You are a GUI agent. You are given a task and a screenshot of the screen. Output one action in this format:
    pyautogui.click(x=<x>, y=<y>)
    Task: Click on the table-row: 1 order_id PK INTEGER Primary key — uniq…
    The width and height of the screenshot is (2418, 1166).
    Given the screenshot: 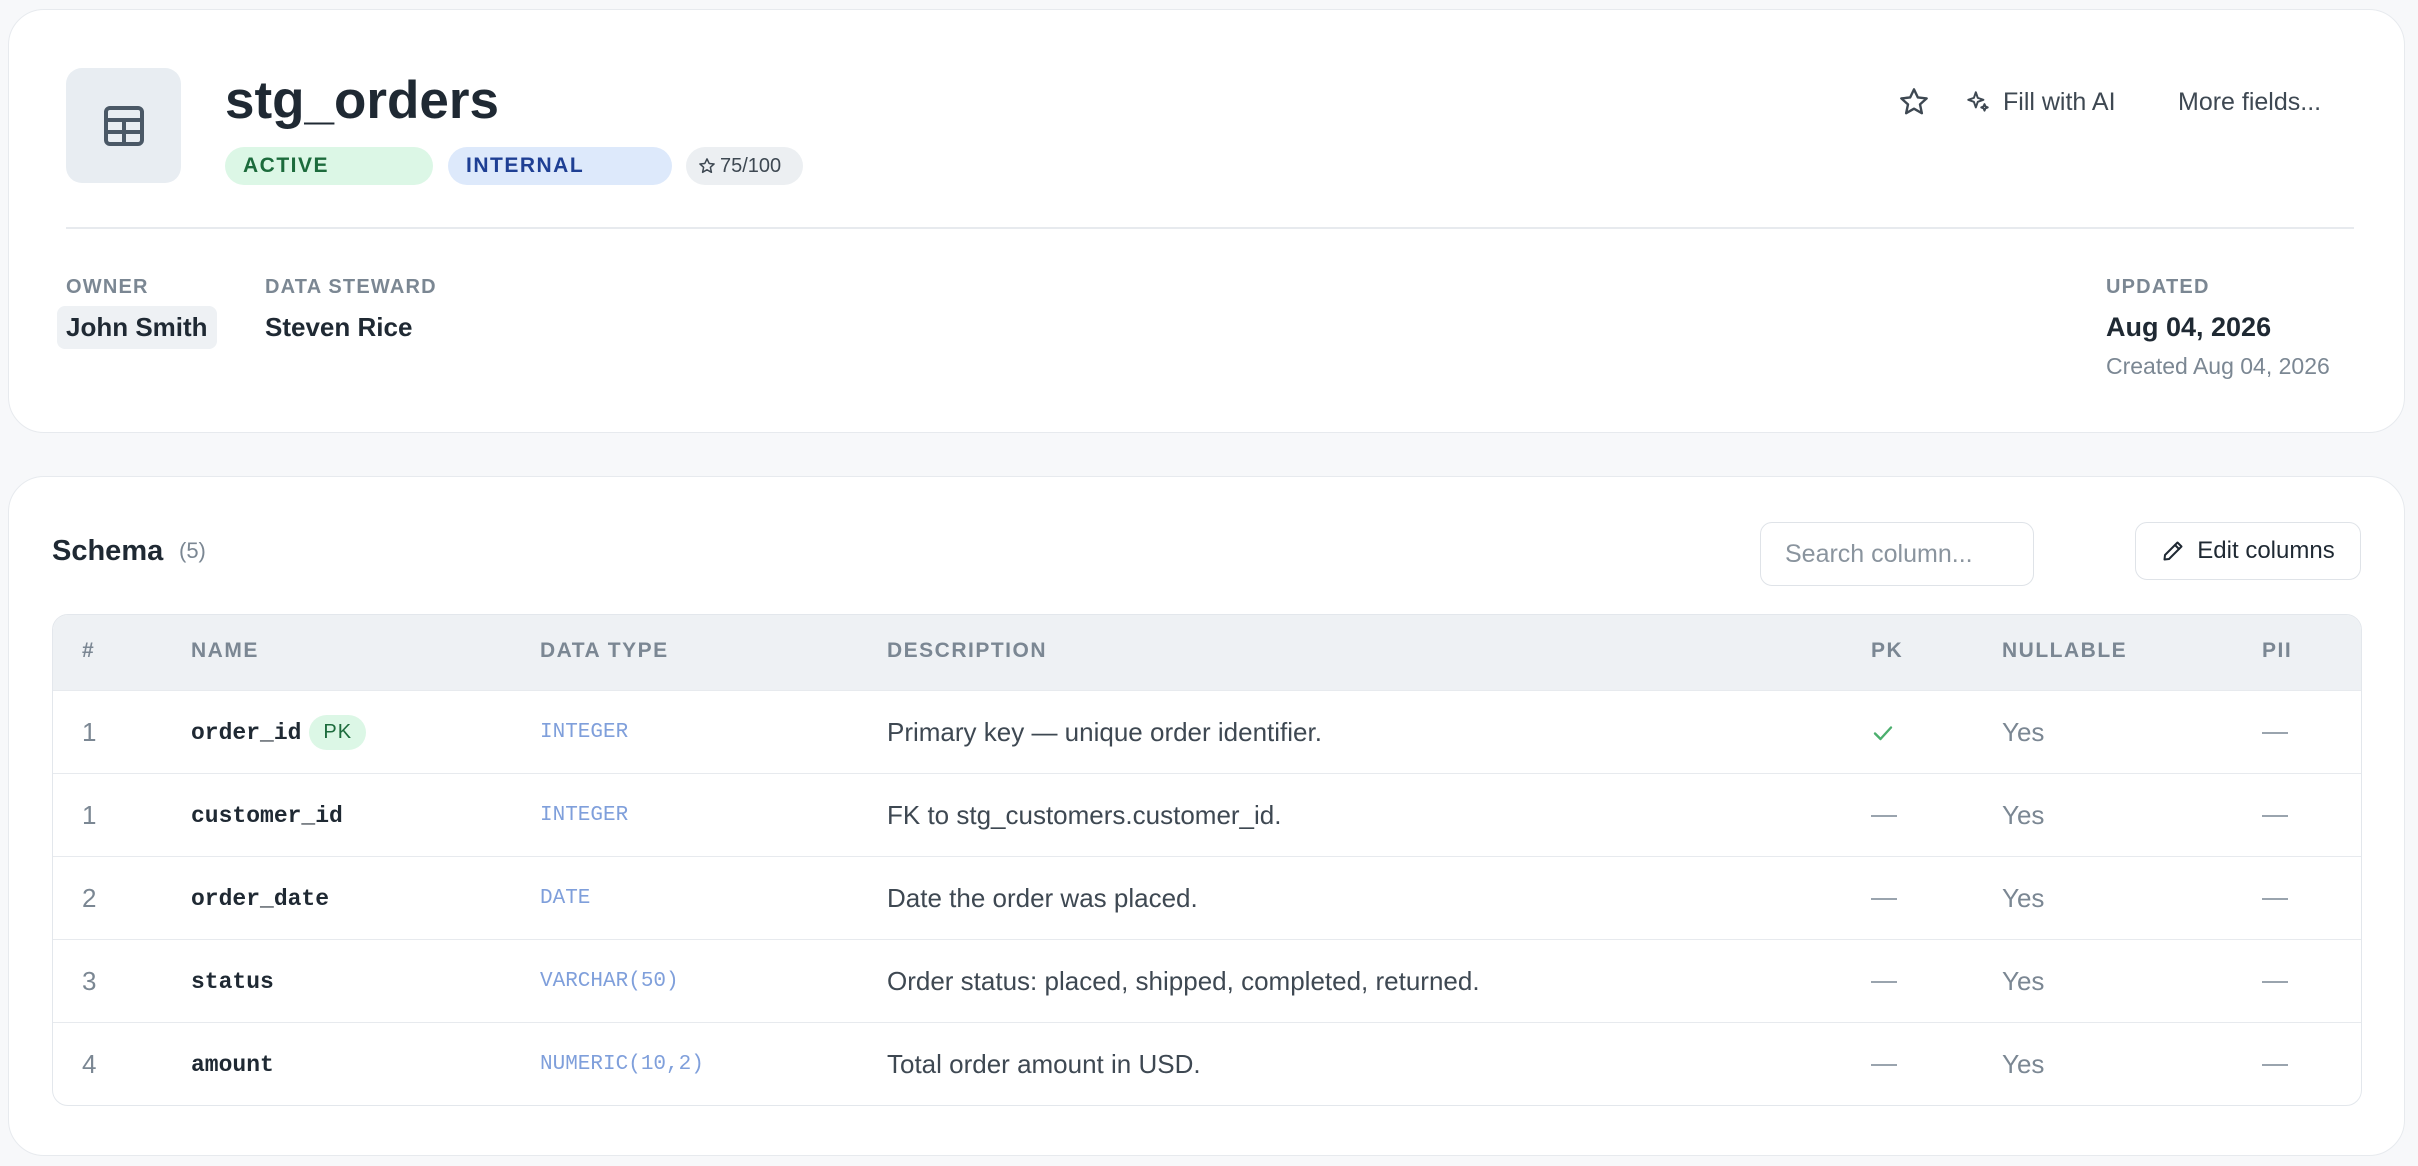 What is the action you would take?
    pyautogui.click(x=1207, y=732)
    